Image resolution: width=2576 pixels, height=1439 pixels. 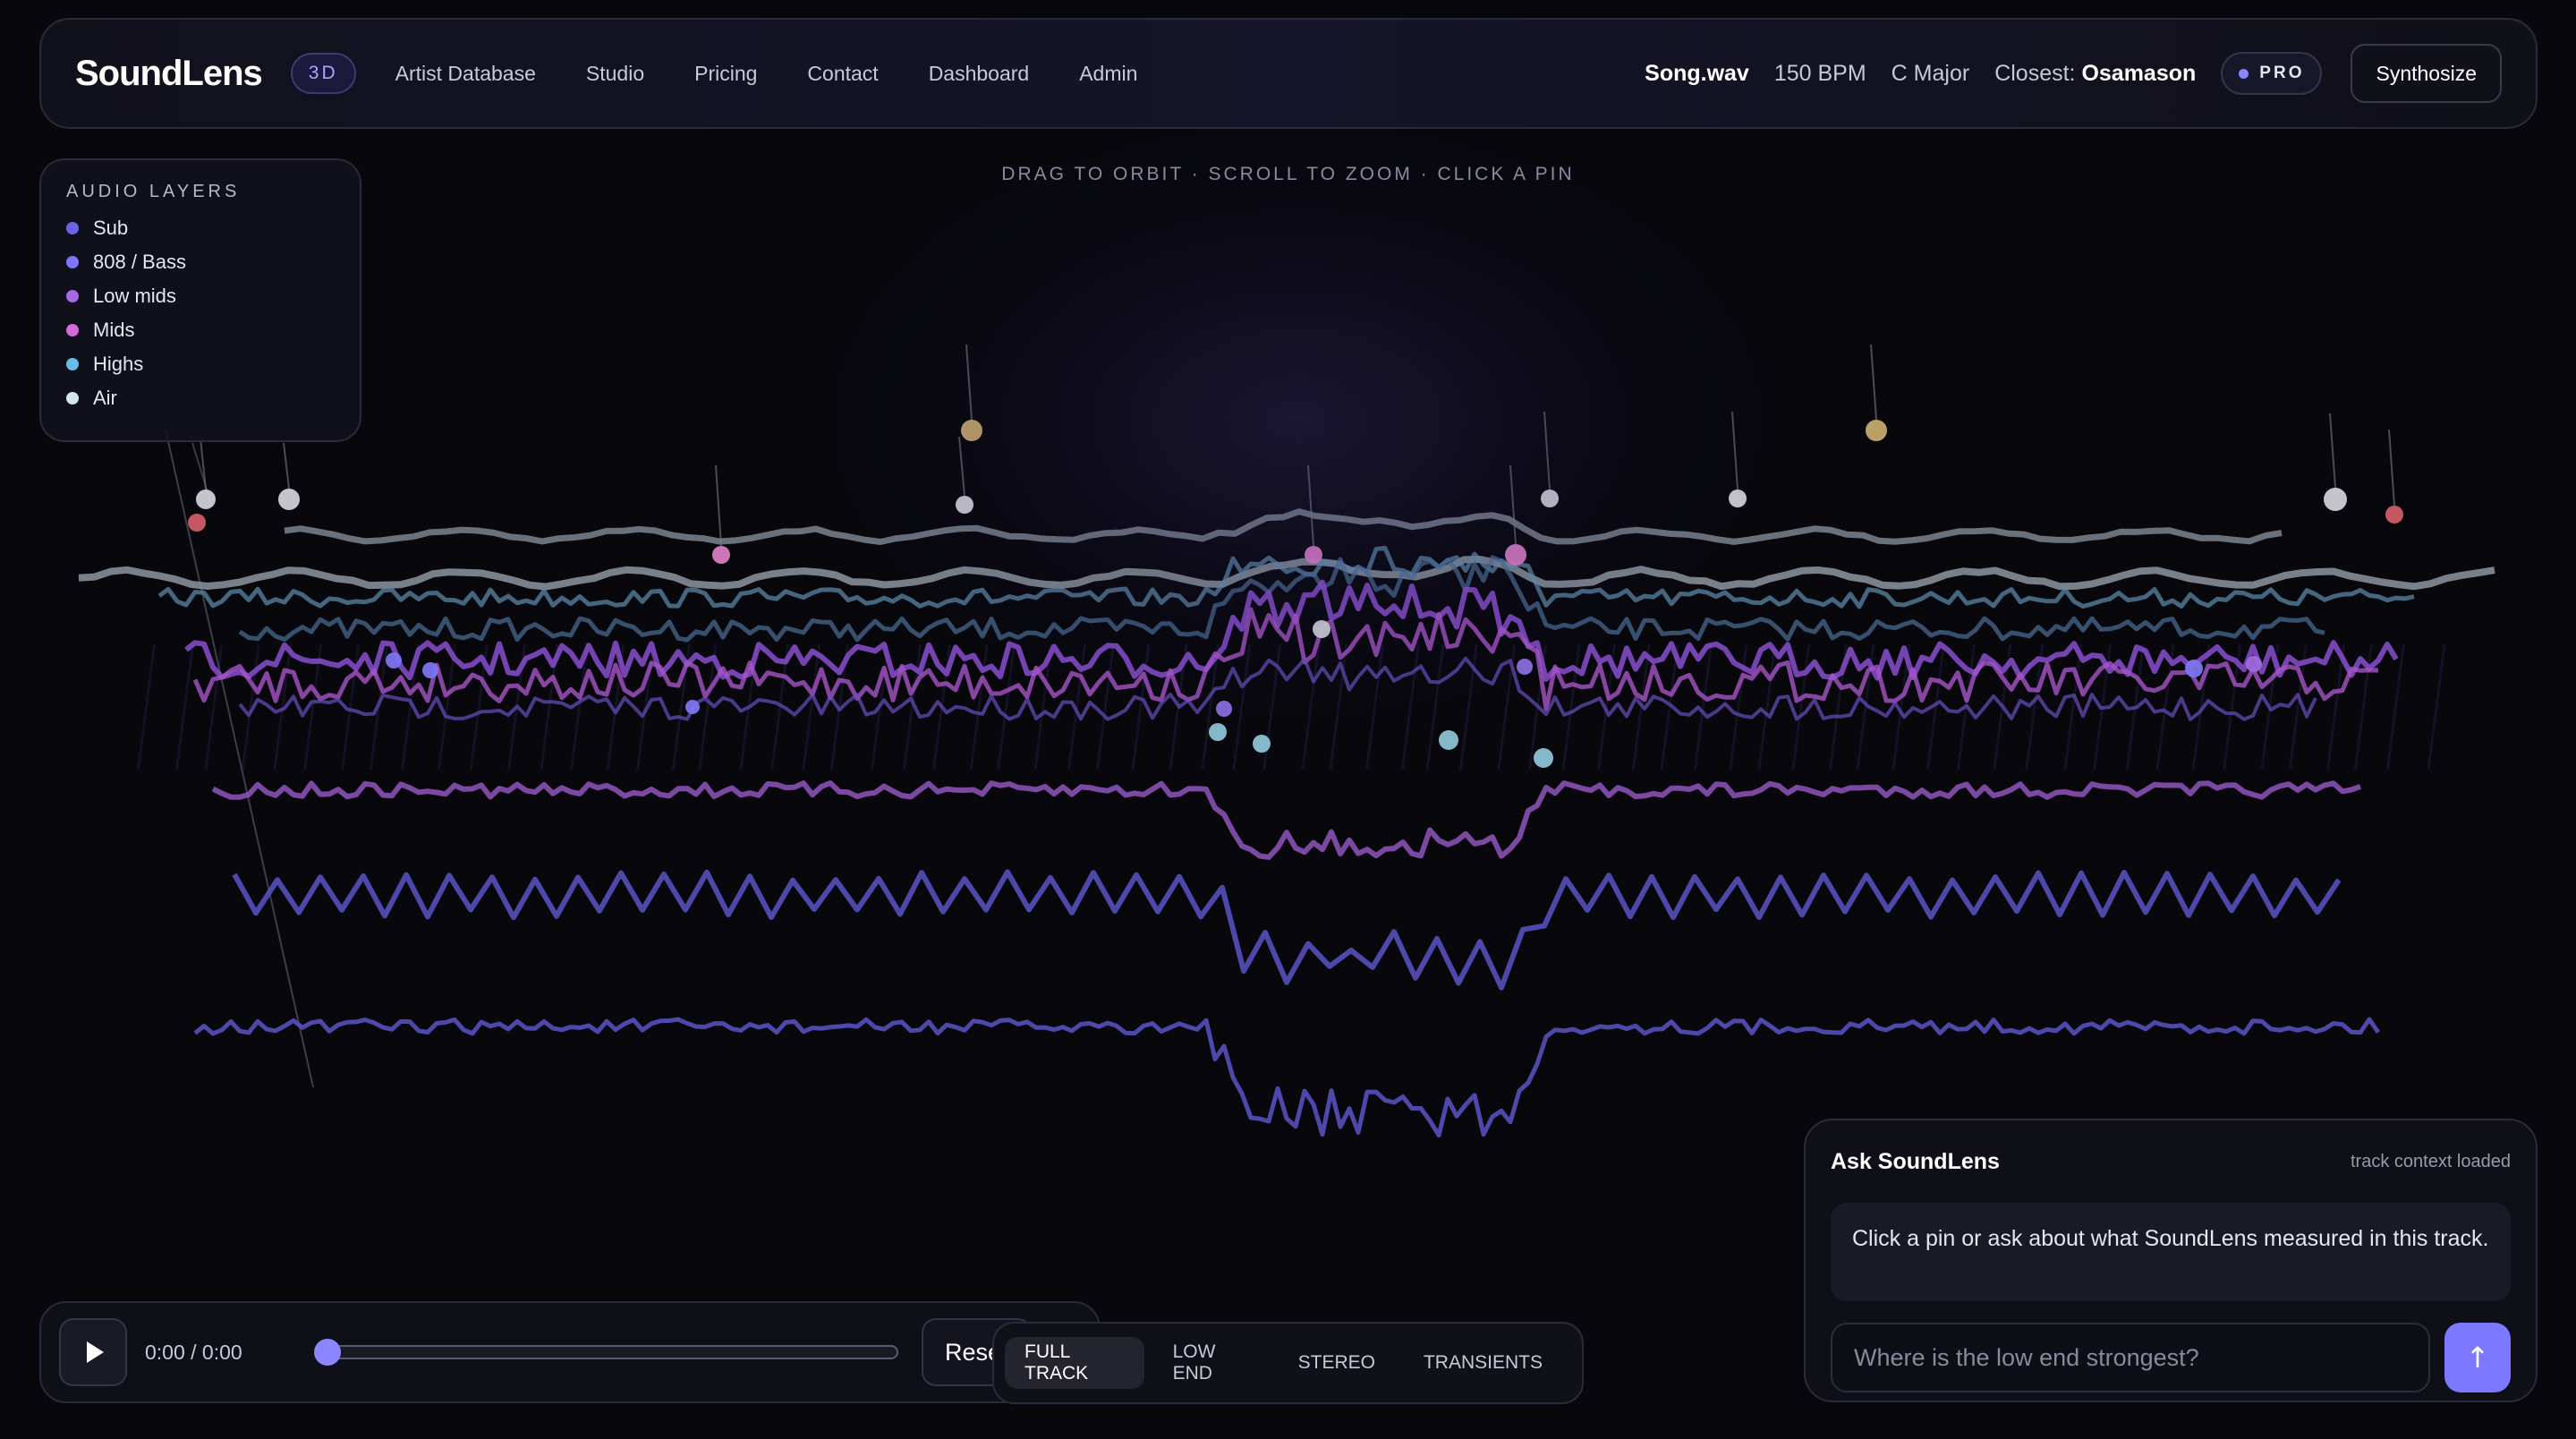 I want to click on 3d-badge: 3D, so click(x=323, y=73).